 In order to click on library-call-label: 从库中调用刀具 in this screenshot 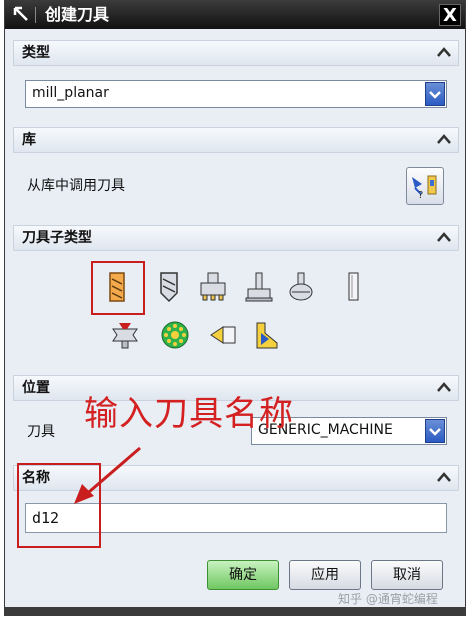, I will do `click(76, 186)`.